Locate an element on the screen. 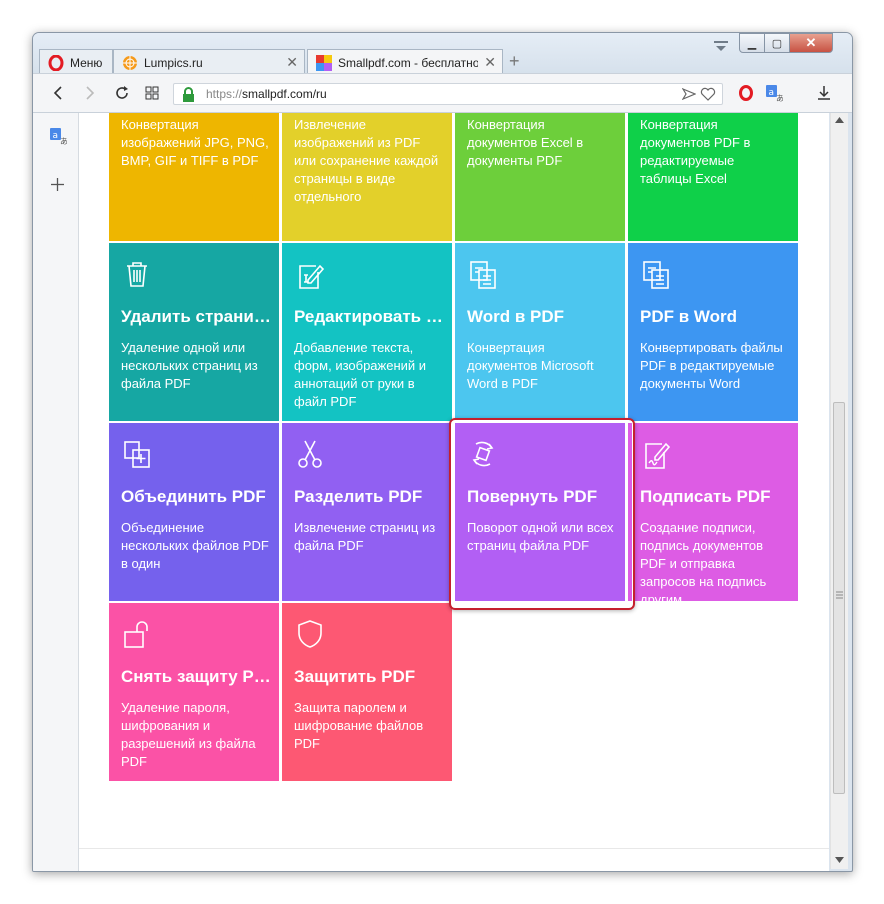 The height and width of the screenshot is (904, 884). add-sidebar-panel-icon is located at coordinates (57, 184).